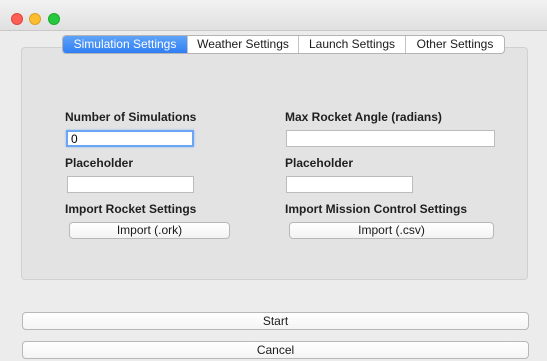  I want to click on import-csv-button: Import (.csv), so click(391, 230).